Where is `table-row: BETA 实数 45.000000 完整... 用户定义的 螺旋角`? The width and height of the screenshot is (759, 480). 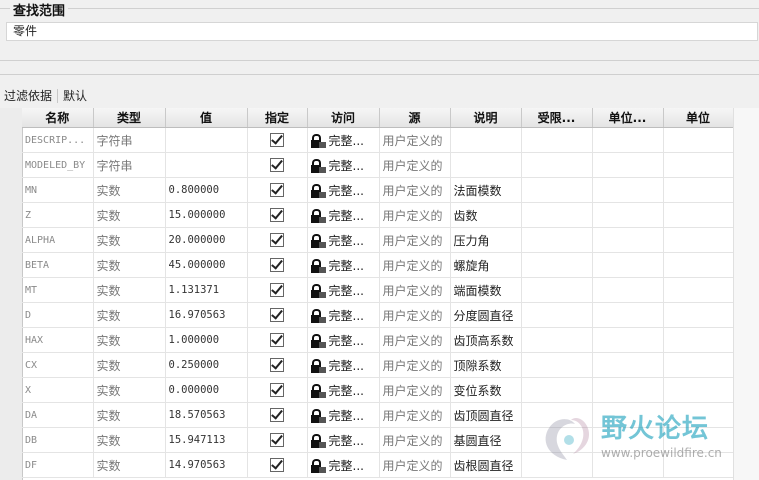 table-row: BETA 实数 45.000000 完整... 用户定义的 螺旋角 is located at coordinates (378, 265).